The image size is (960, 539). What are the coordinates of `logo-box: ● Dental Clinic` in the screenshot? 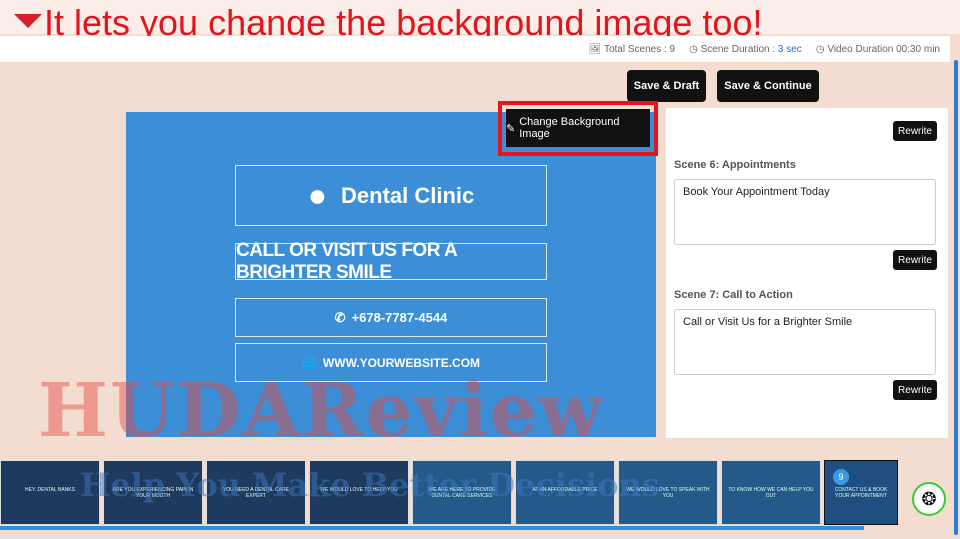 It's located at (391, 195).